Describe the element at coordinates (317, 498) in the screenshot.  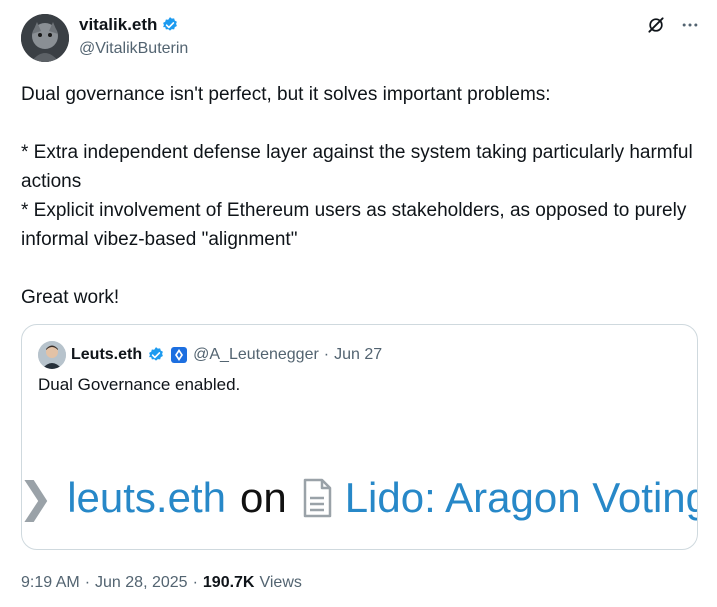
I see `document-icon` at that location.